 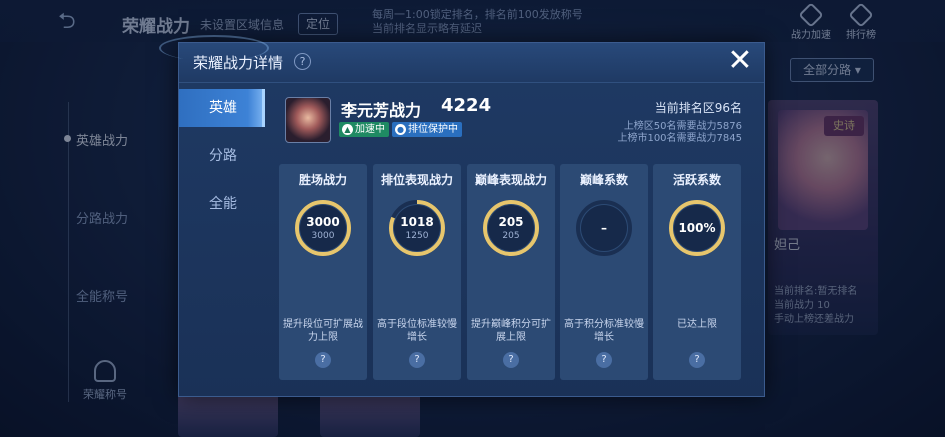 What do you see at coordinates (510, 180) in the screenshot?
I see `stat-card-title: 巅峰表现战力` at bounding box center [510, 180].